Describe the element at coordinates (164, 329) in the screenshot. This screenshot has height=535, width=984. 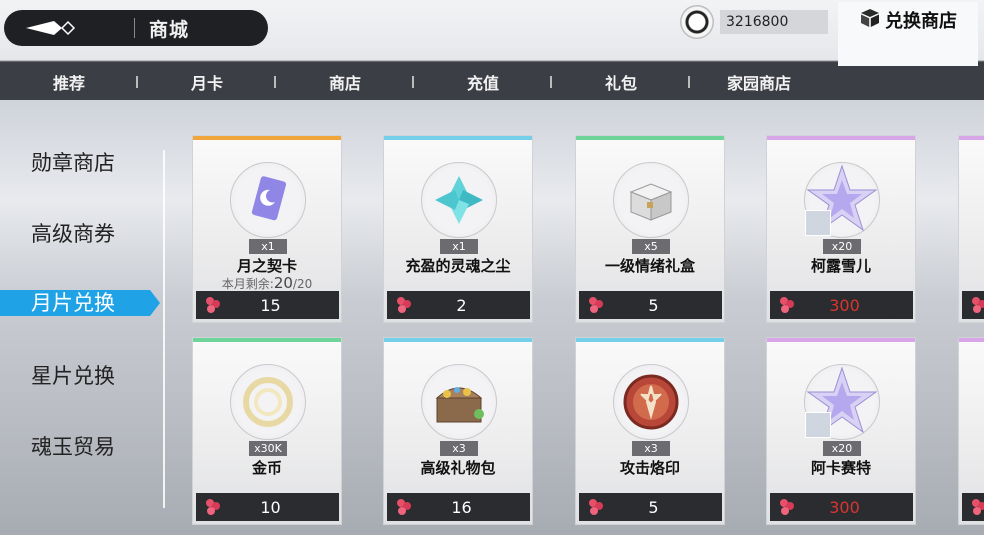
I see `sidebar-divider` at that location.